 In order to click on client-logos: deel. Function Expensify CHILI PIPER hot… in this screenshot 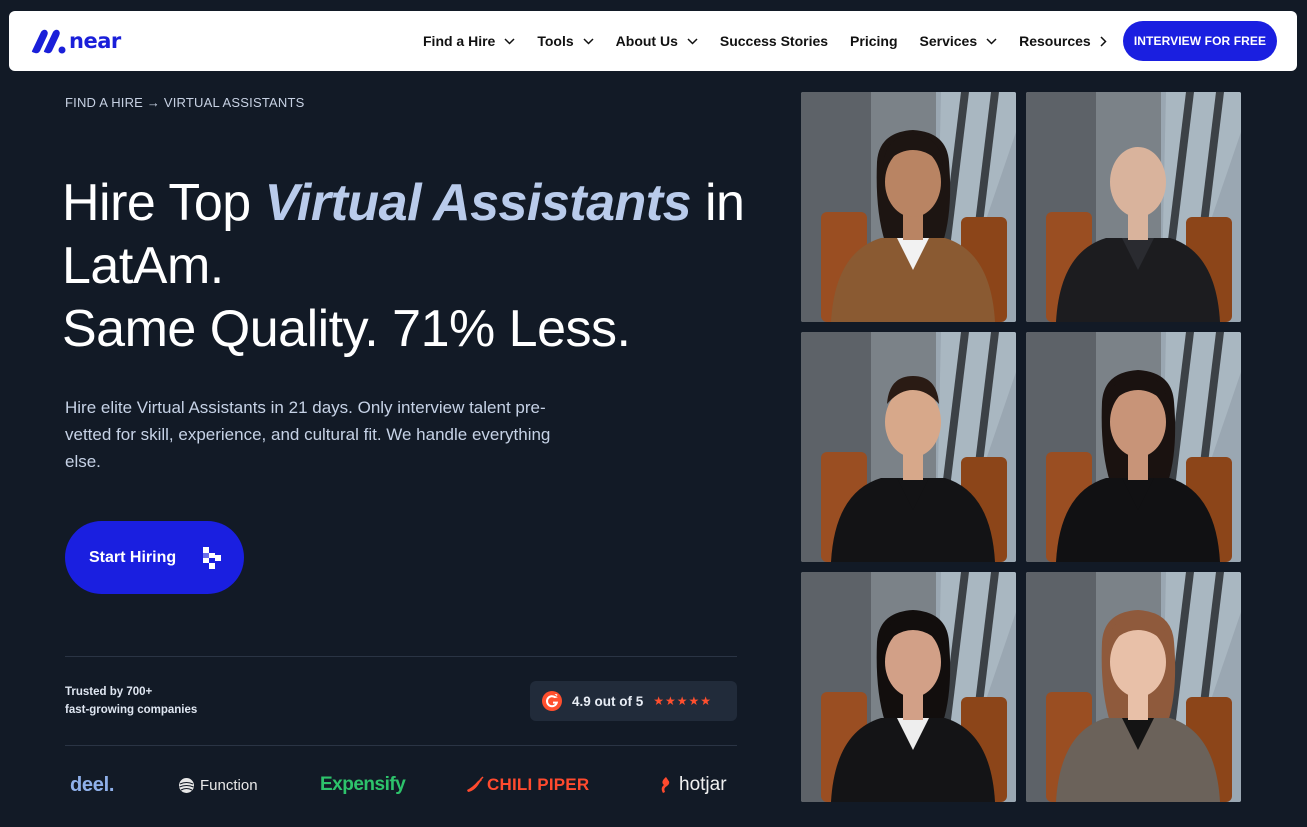, I will do `click(401, 785)`.